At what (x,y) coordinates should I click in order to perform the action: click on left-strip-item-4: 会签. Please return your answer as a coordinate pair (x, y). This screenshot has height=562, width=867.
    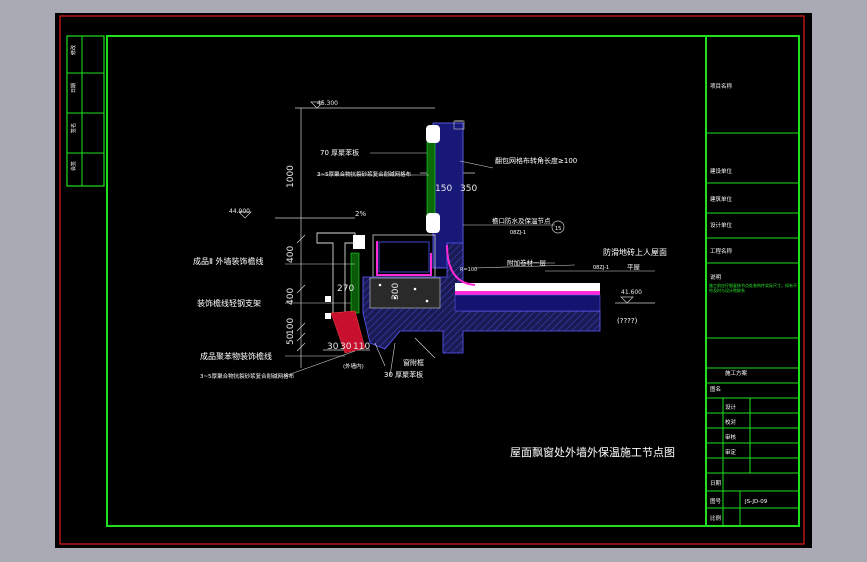
    Looking at the image, I should click on (73, 166).